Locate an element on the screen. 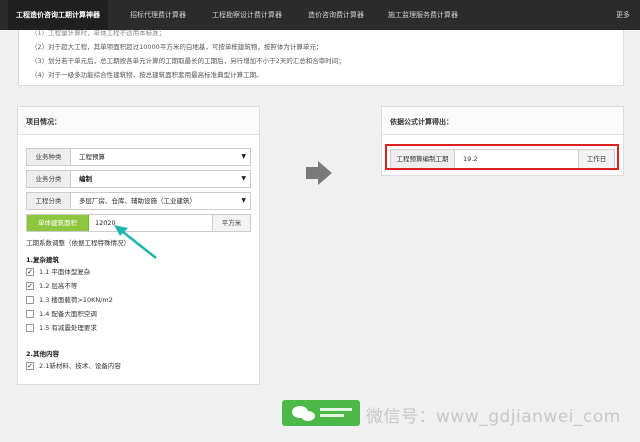  business-type-select: 业务种类 工程预算 ▼ is located at coordinates (138, 157).